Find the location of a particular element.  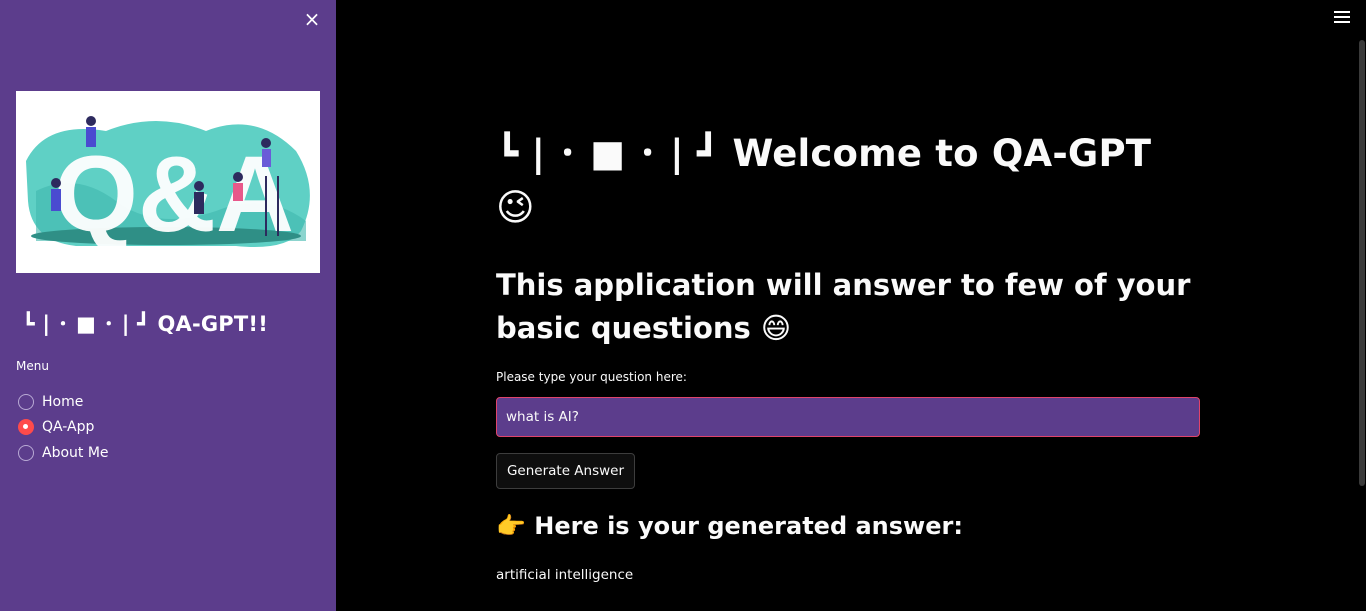

menu-item-label: QA-App is located at coordinates (68, 427).